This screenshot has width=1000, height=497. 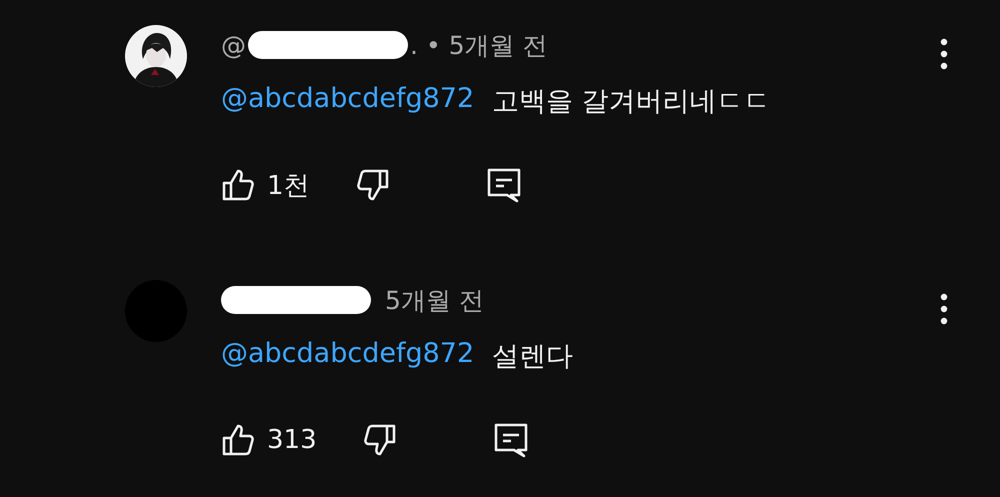 What do you see at coordinates (265, 185) in the screenshot?
I see `like-button: 1천` at bounding box center [265, 185].